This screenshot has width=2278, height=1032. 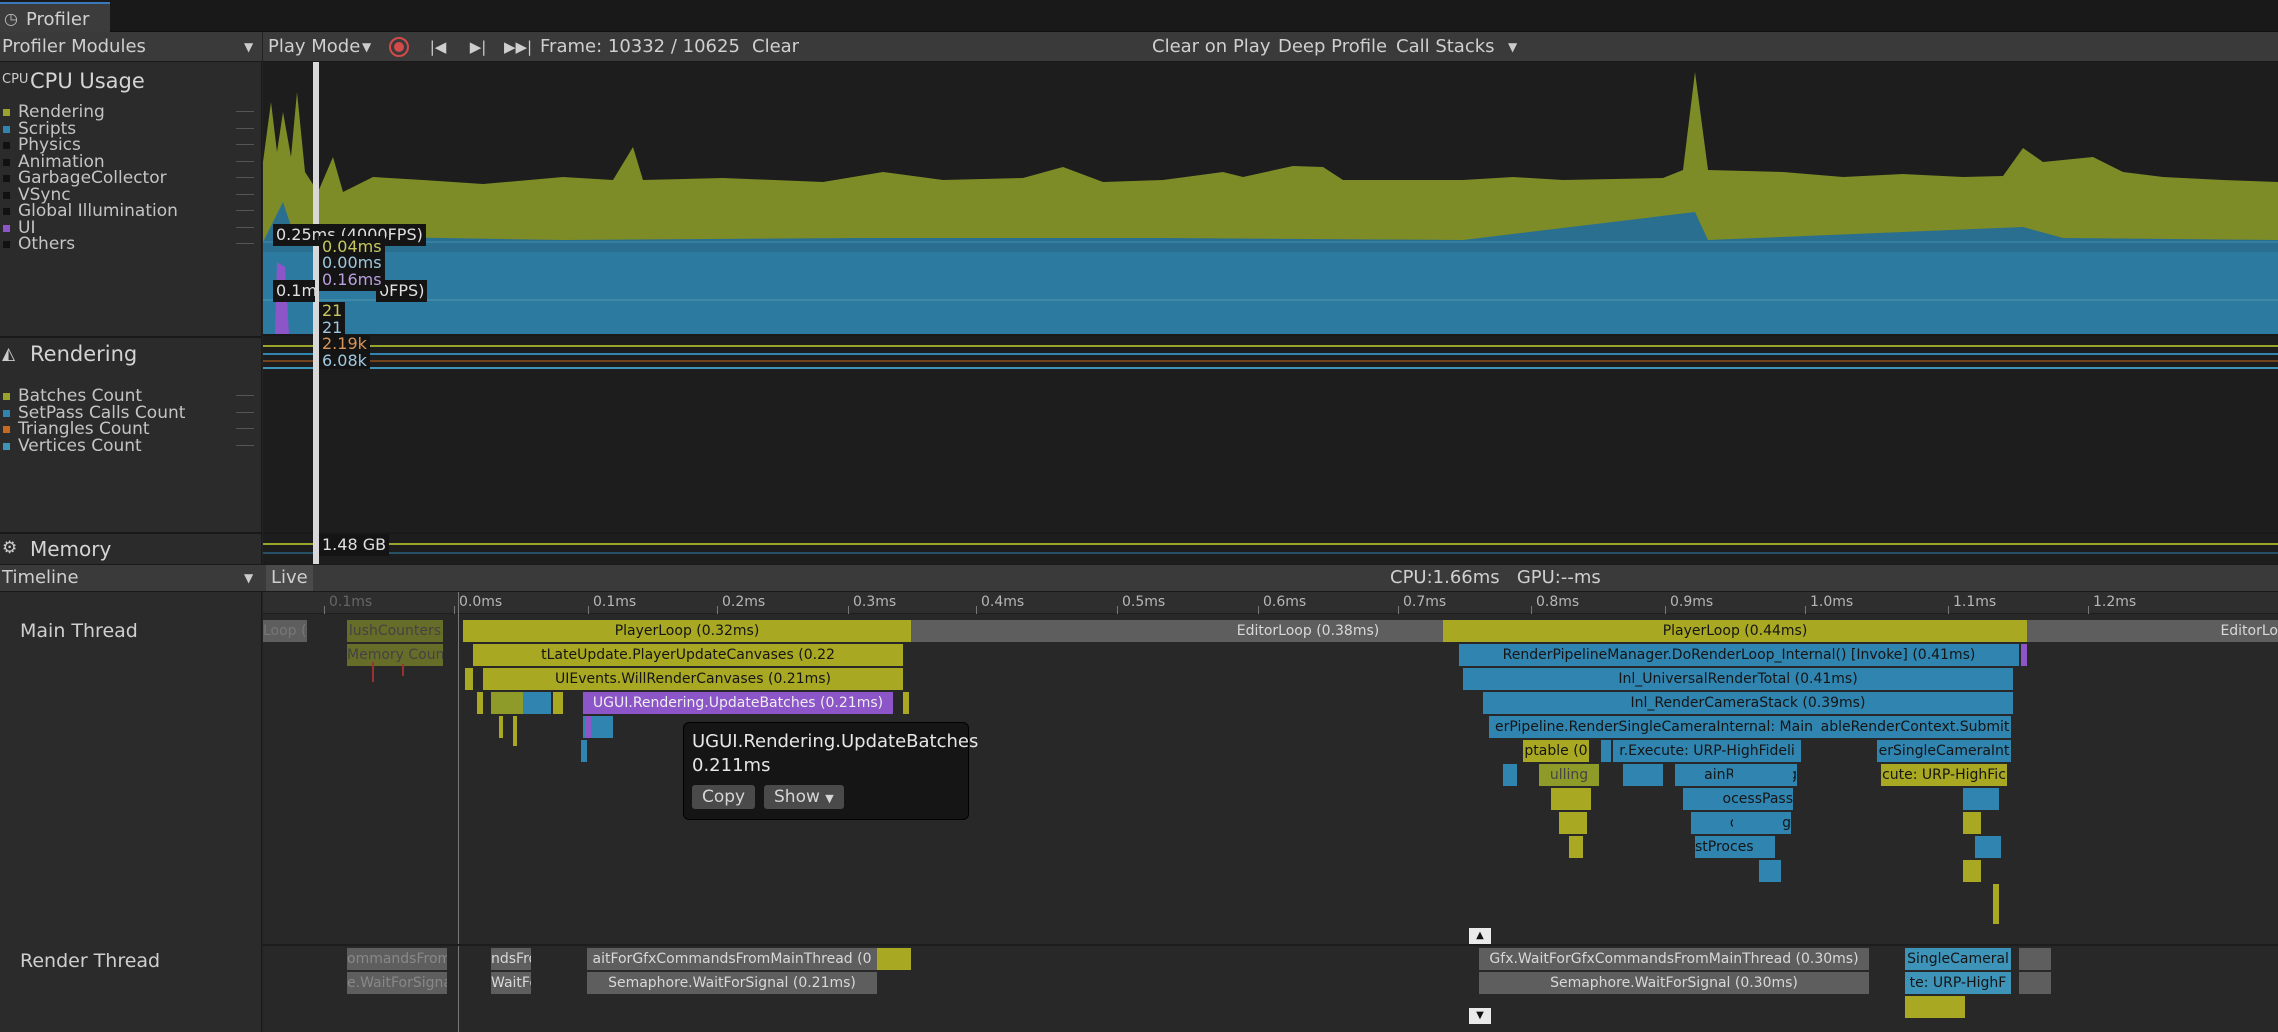 I want to click on show-dropdown: Show ▼, so click(x=804, y=797).